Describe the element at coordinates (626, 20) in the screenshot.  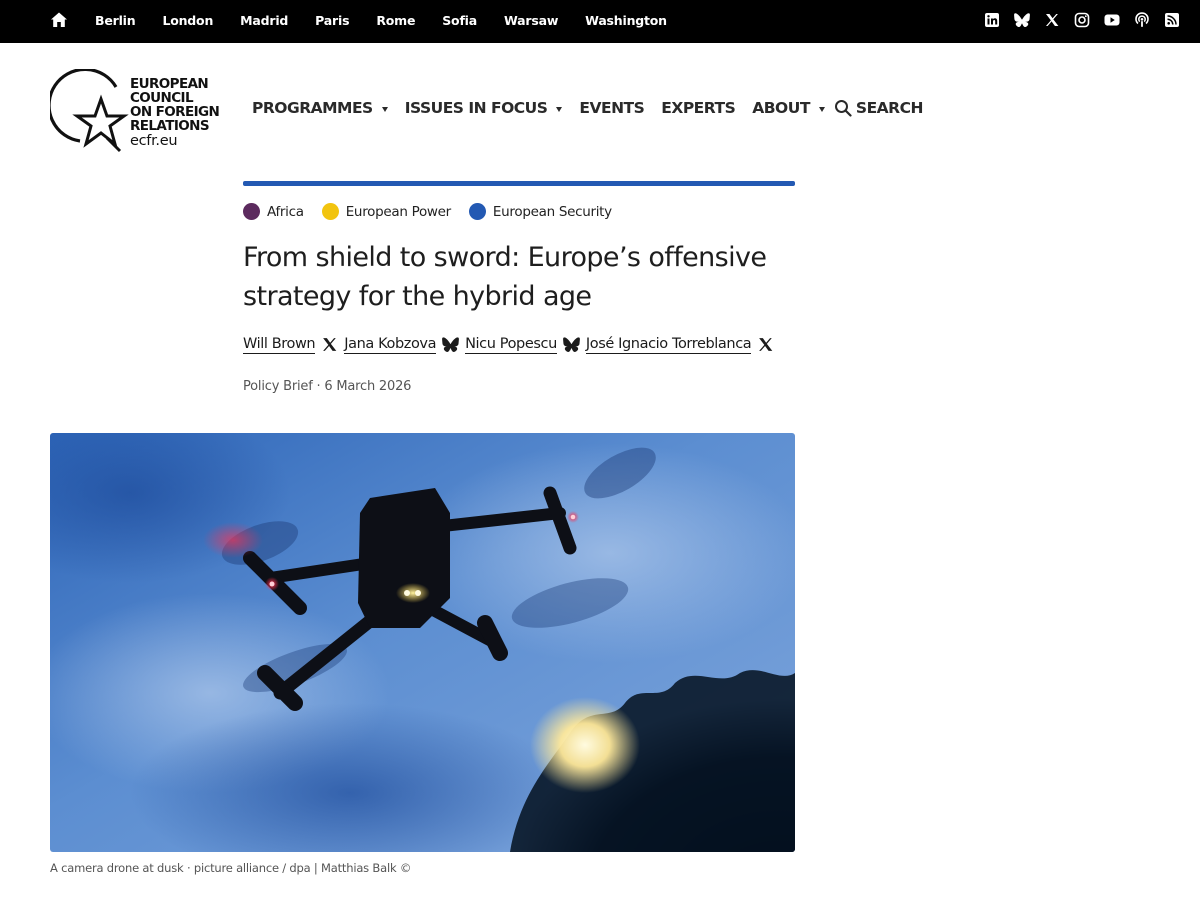
I see `city-link-washington: Washington` at that location.